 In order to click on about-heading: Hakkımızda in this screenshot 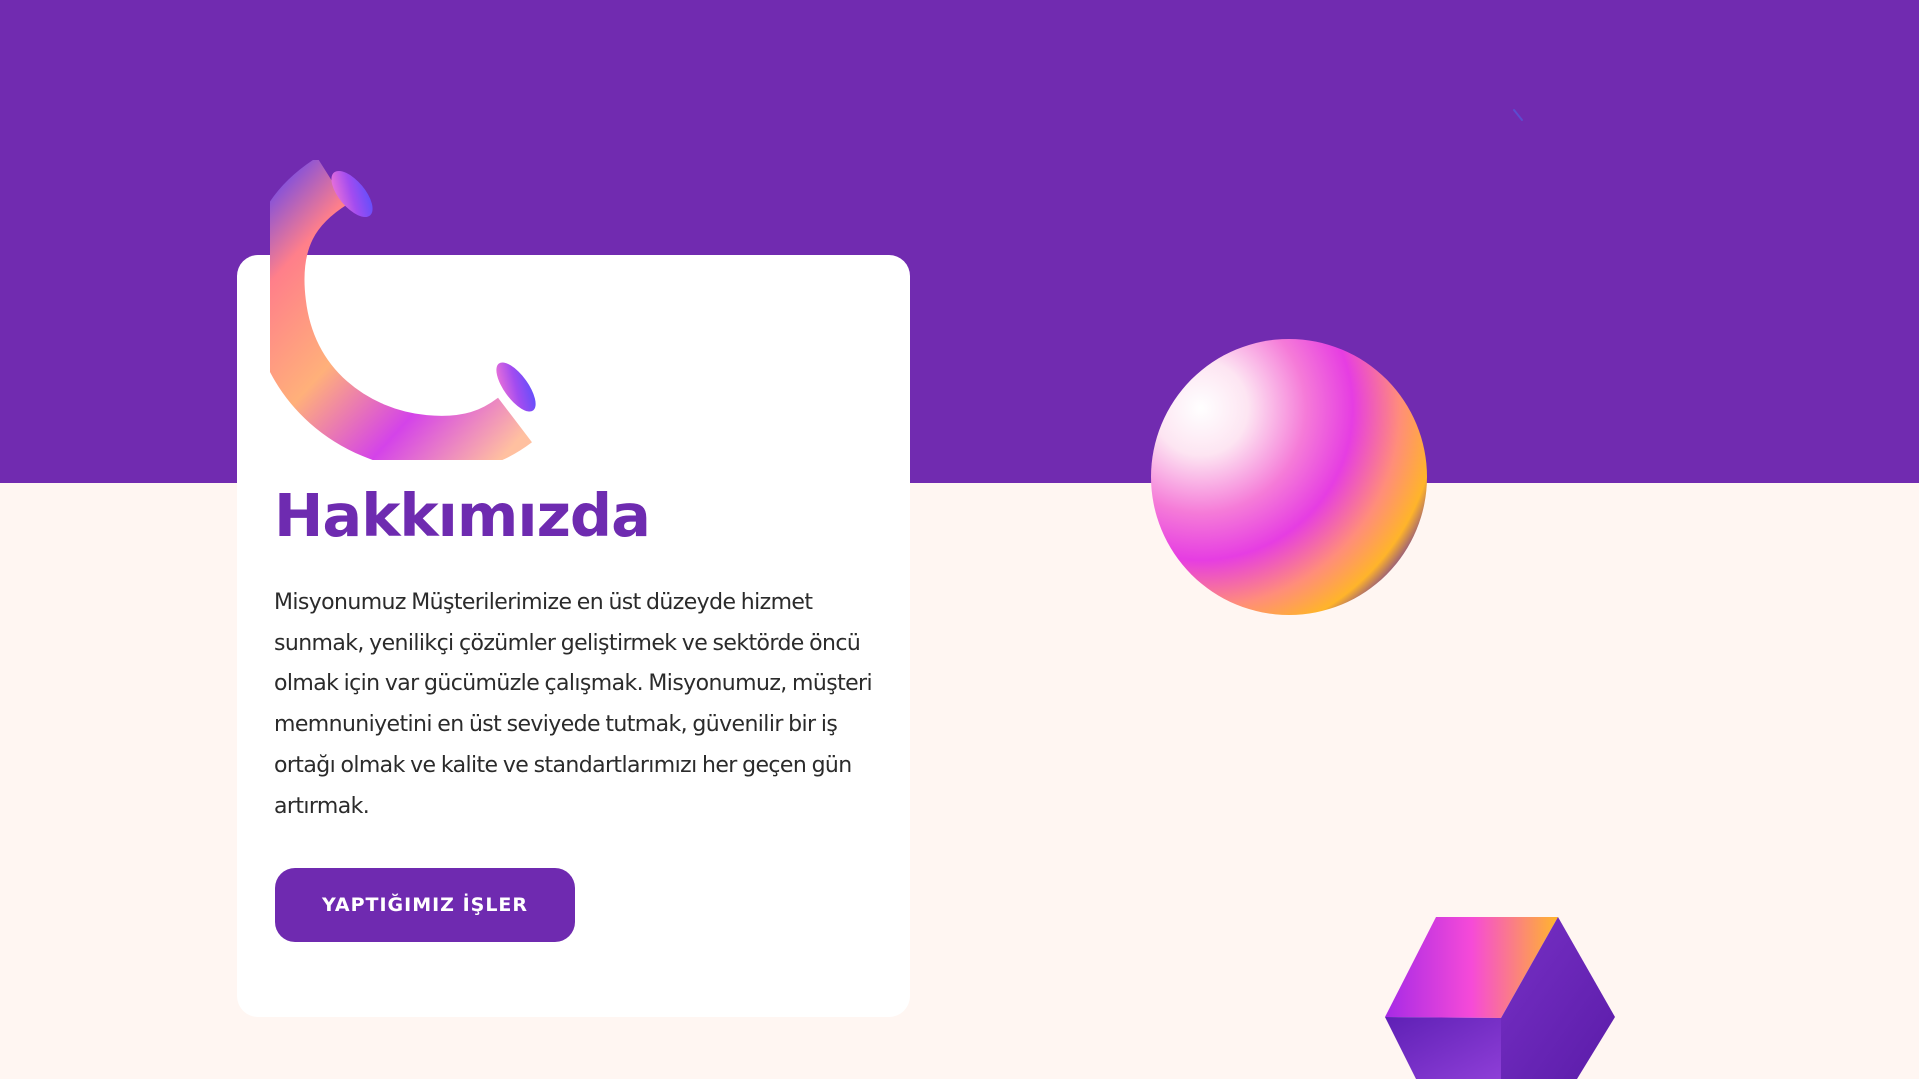, I will do `click(462, 515)`.